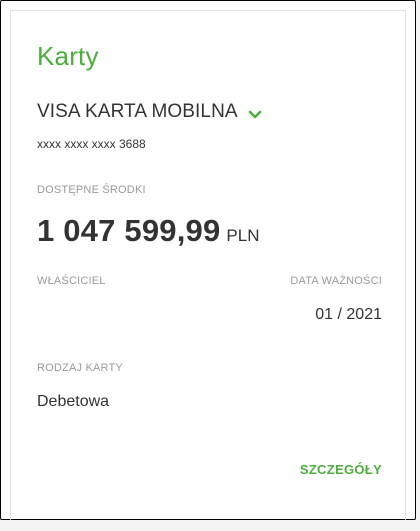  Describe the element at coordinates (80, 368) in the screenshot. I see `card-type-label: RODZAJ KARTY` at that location.